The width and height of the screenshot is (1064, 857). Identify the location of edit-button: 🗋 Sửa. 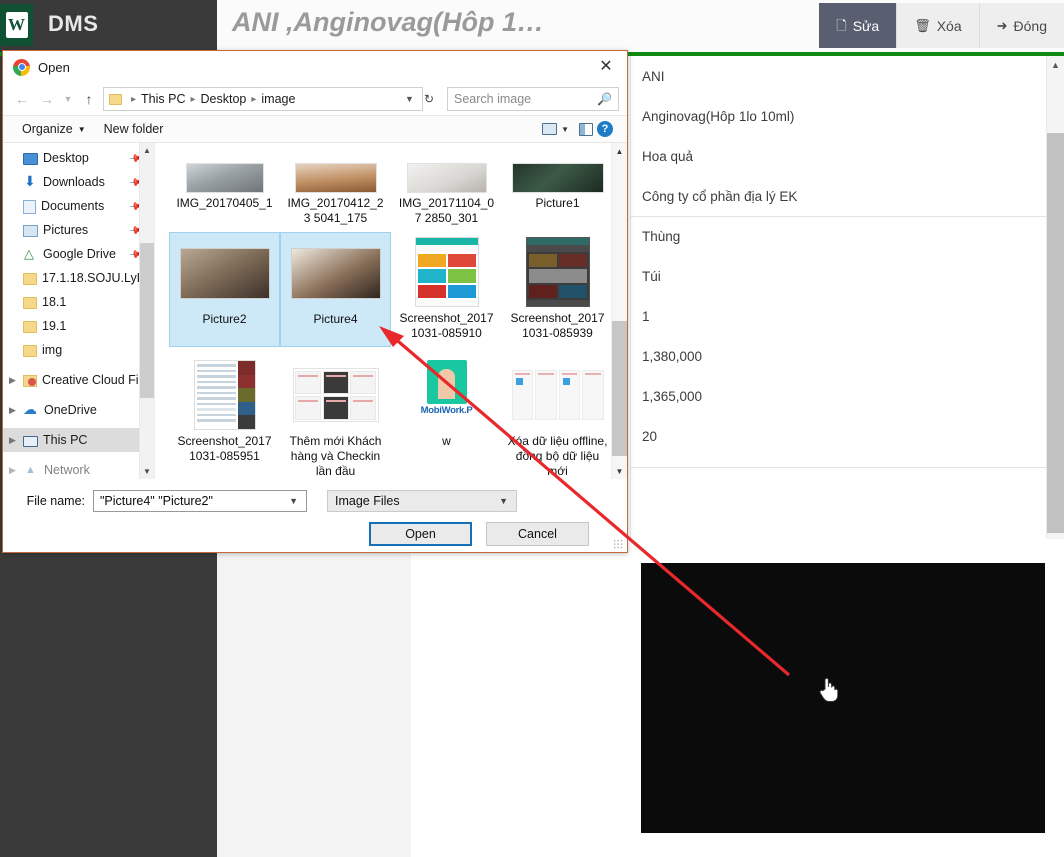
(858, 25).